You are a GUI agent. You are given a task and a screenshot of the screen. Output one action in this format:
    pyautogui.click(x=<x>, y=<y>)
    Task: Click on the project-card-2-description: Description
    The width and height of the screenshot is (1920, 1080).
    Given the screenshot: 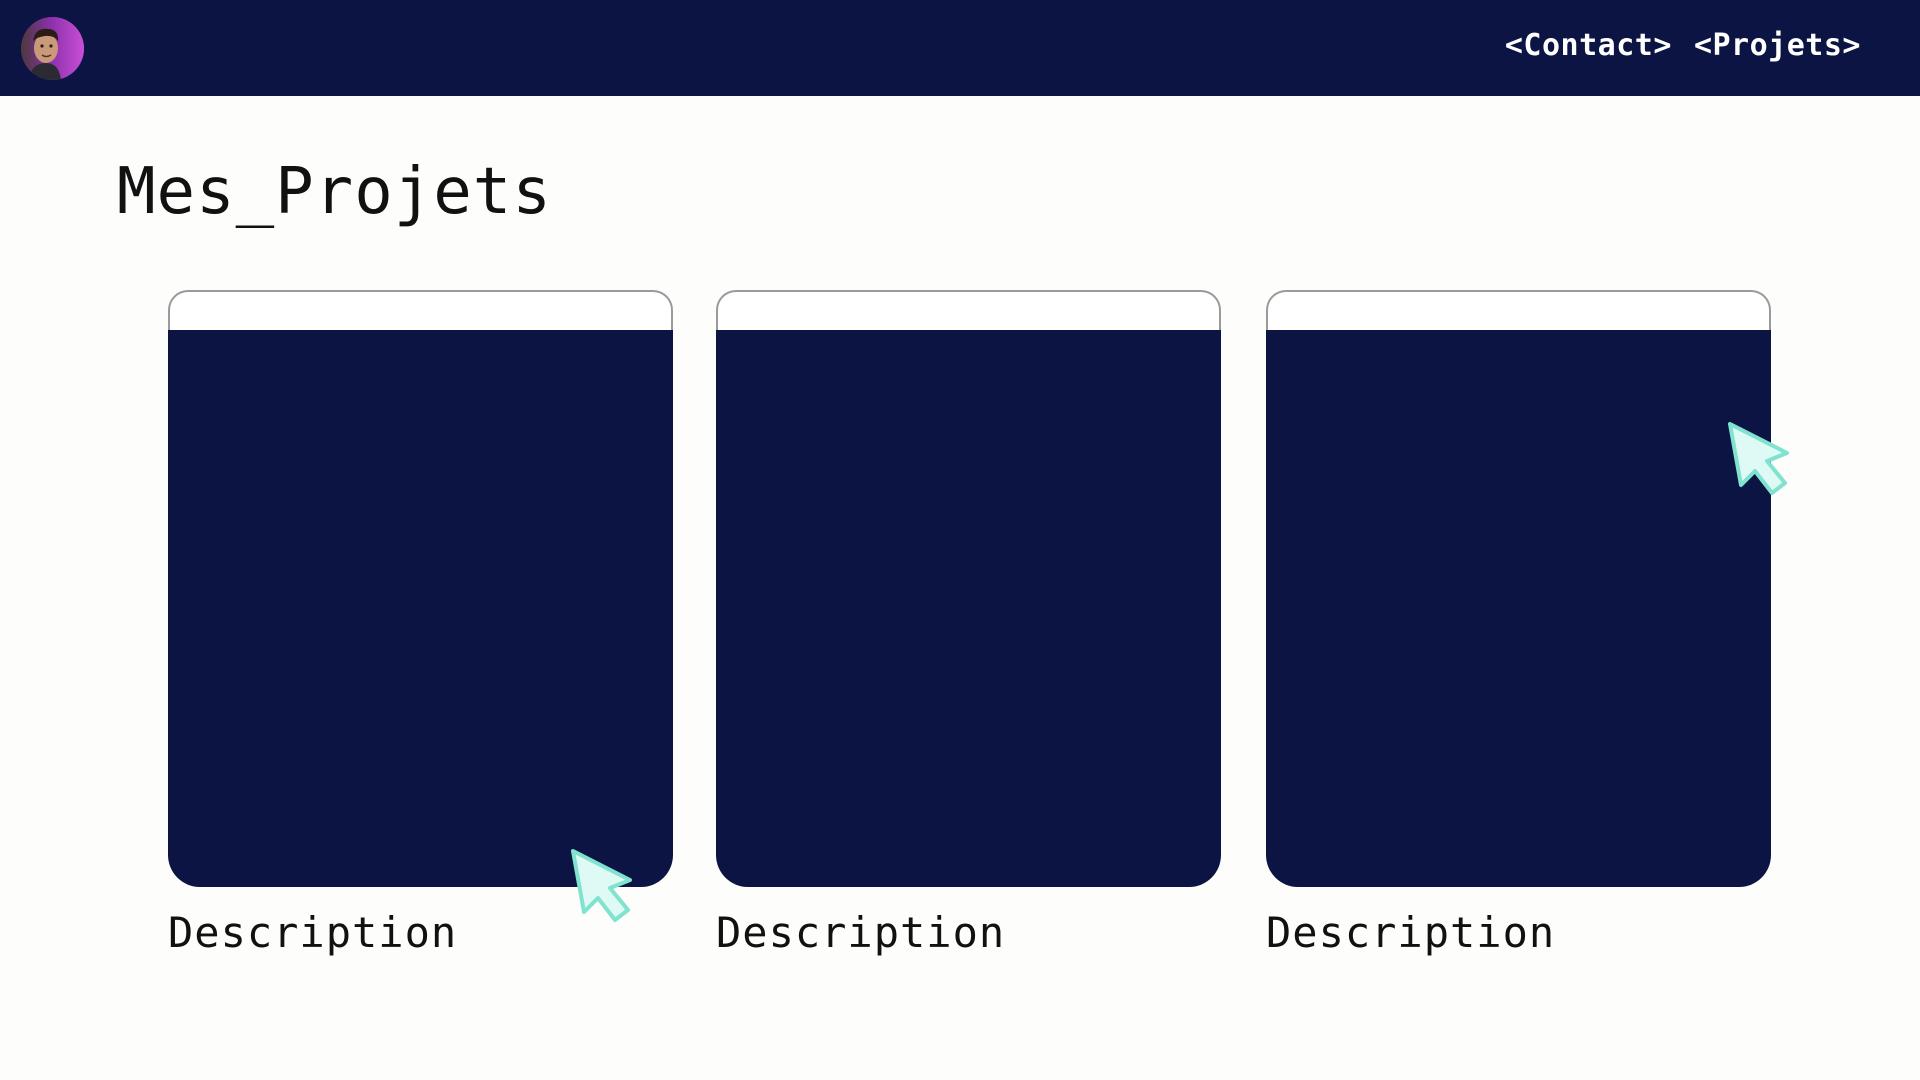 What is the action you would take?
    pyautogui.click(x=861, y=932)
    